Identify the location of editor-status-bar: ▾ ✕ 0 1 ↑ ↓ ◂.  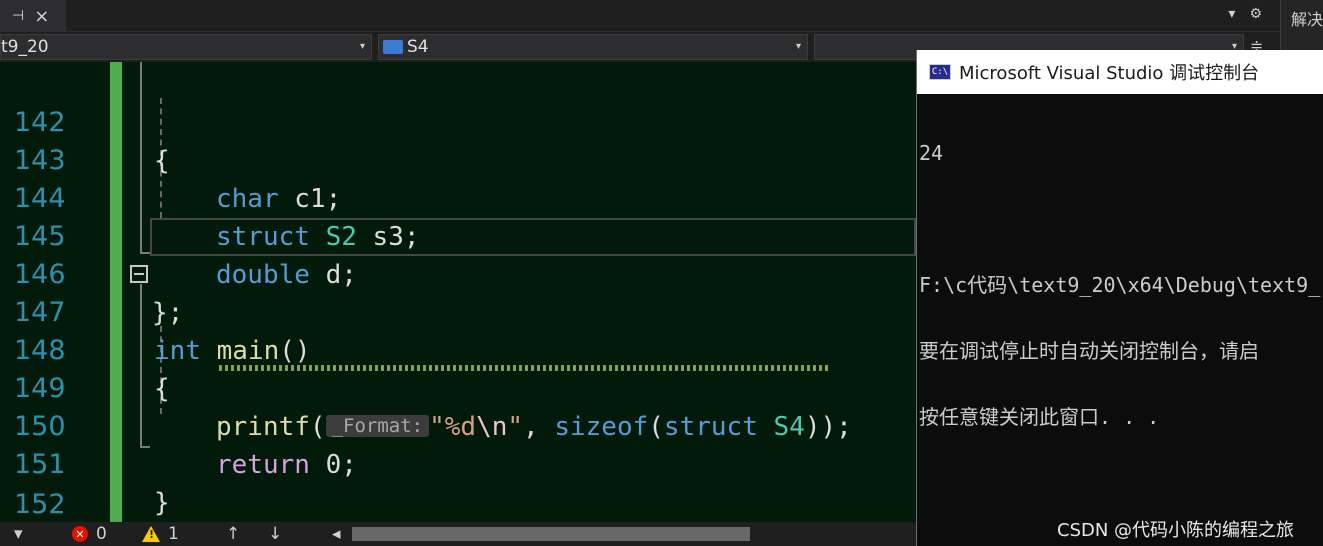
(458, 534).